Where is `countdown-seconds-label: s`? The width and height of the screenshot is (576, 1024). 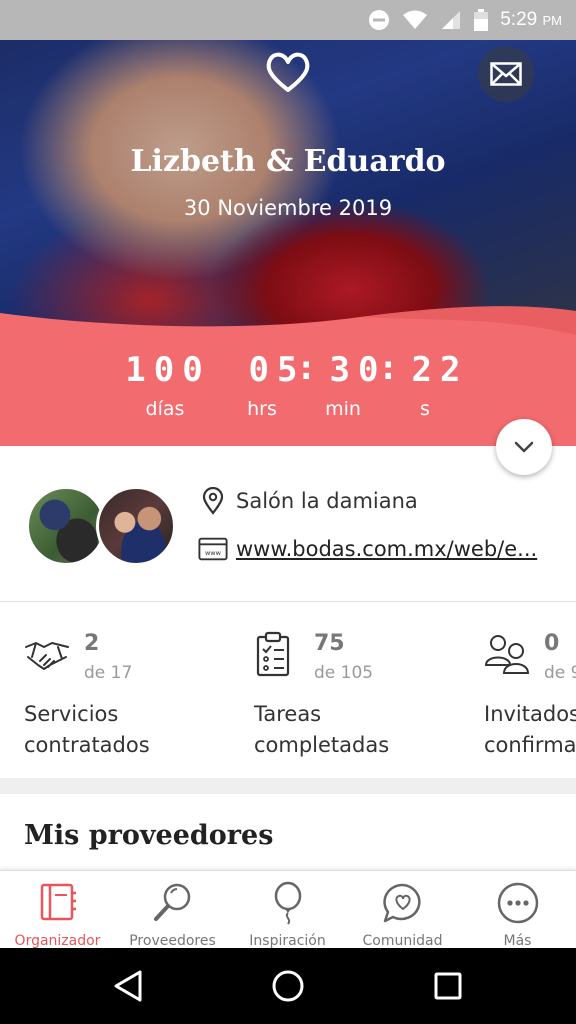
countdown-seconds-label: s is located at coordinates (425, 409).